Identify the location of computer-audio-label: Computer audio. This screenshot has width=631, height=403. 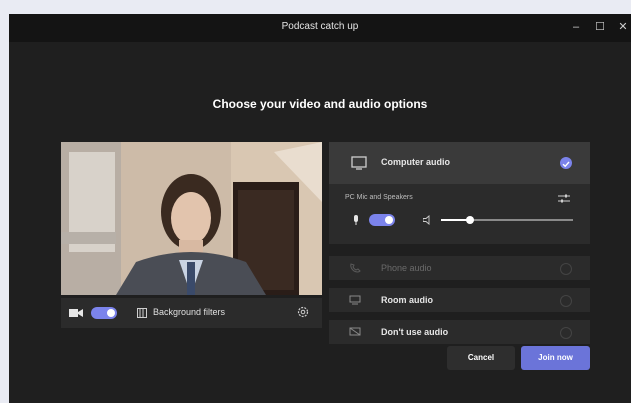
(415, 162).